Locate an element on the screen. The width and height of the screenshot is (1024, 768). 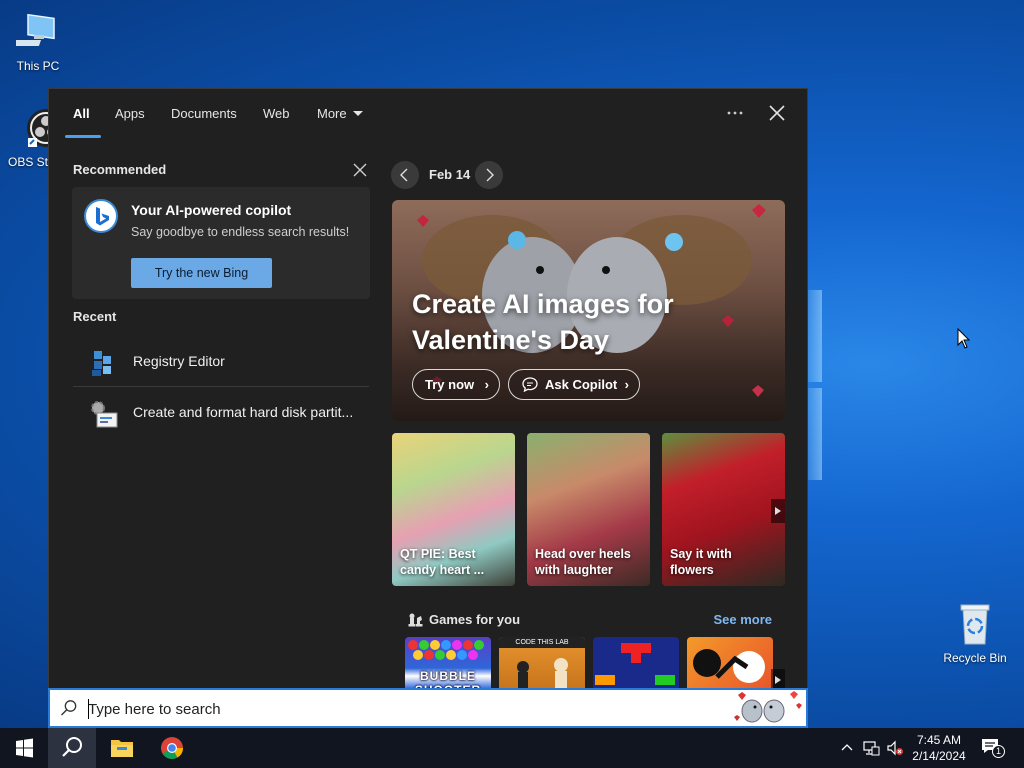
divider is located at coordinates (221, 386).